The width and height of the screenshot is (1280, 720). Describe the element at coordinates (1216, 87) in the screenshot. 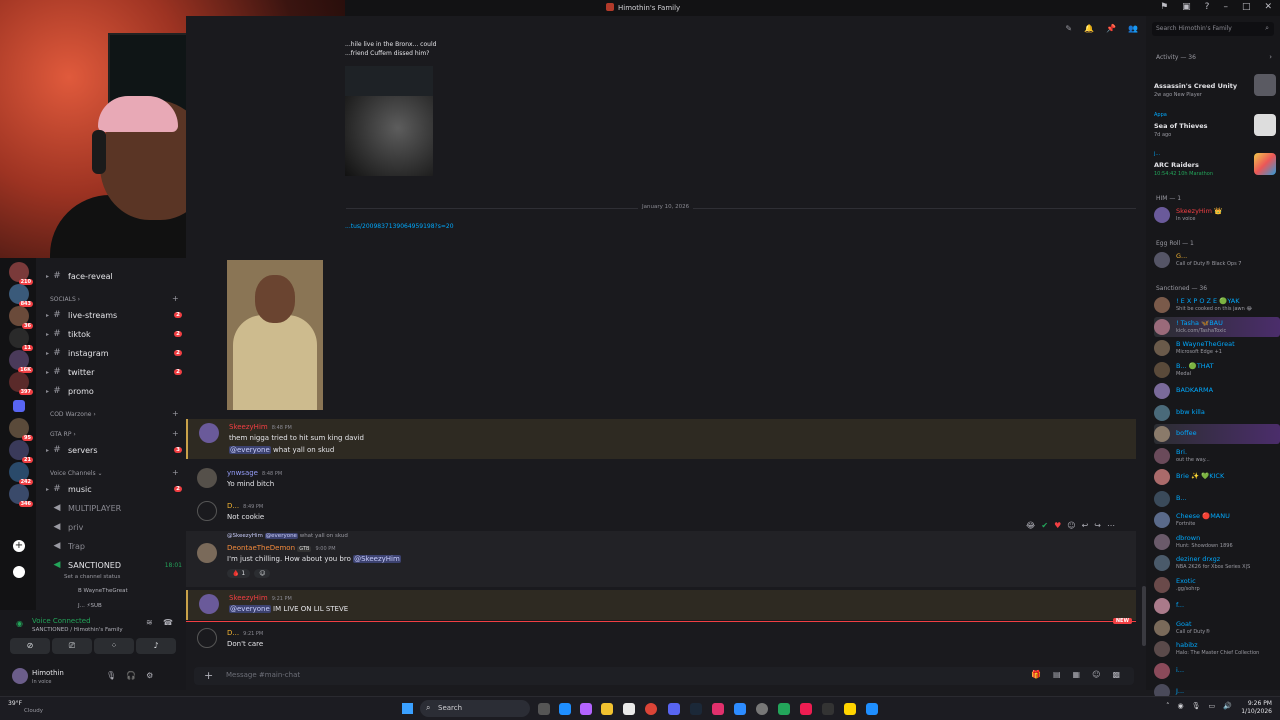

I see `activity-card: Assassin's Creed Unity 2w ago New Player` at that location.